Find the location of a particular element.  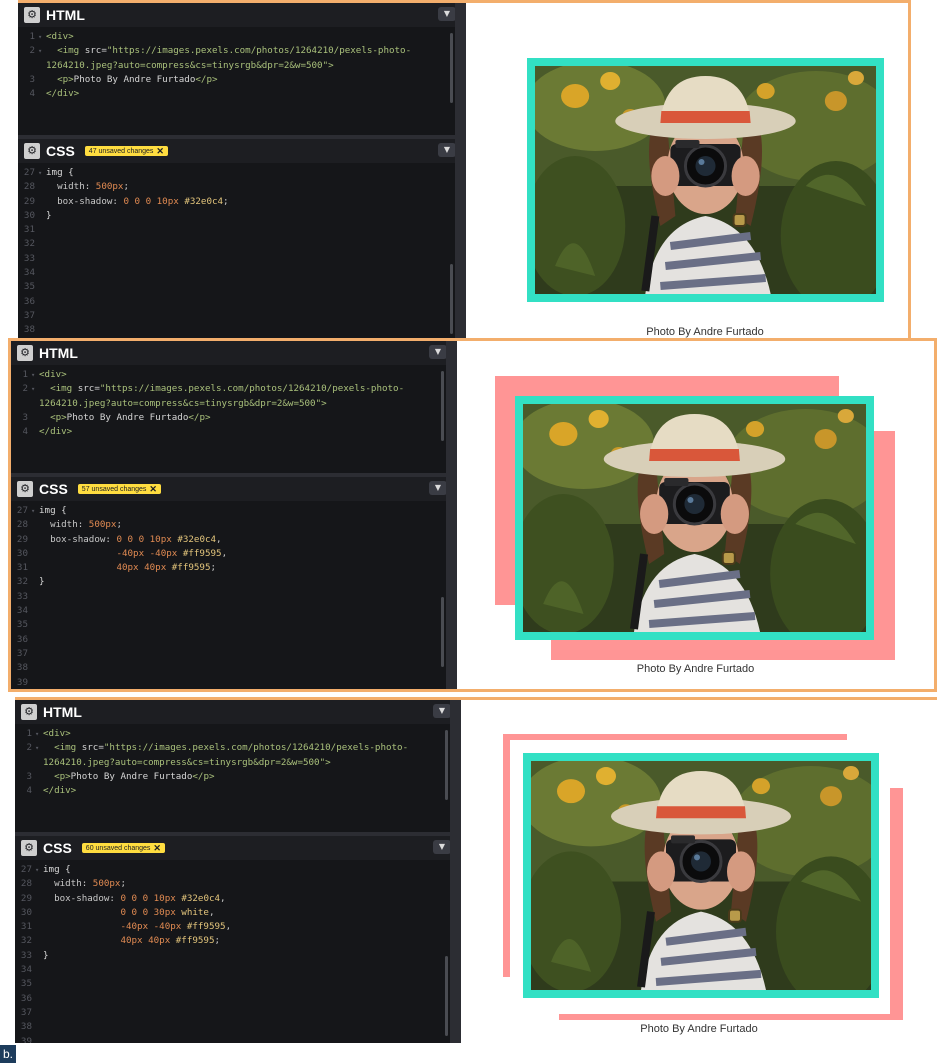

code-line: 30} is located at coordinates (242, 216).